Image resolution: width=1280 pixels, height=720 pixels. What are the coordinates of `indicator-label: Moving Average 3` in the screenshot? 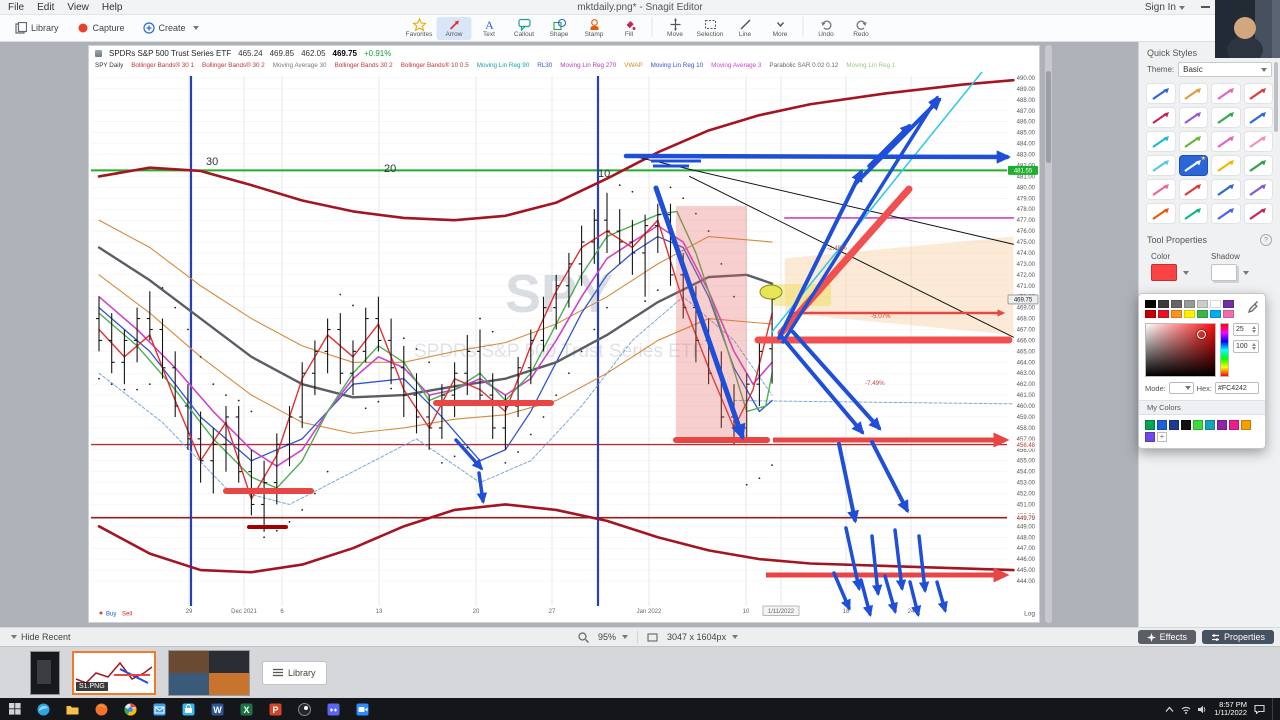 It's located at (736, 65).